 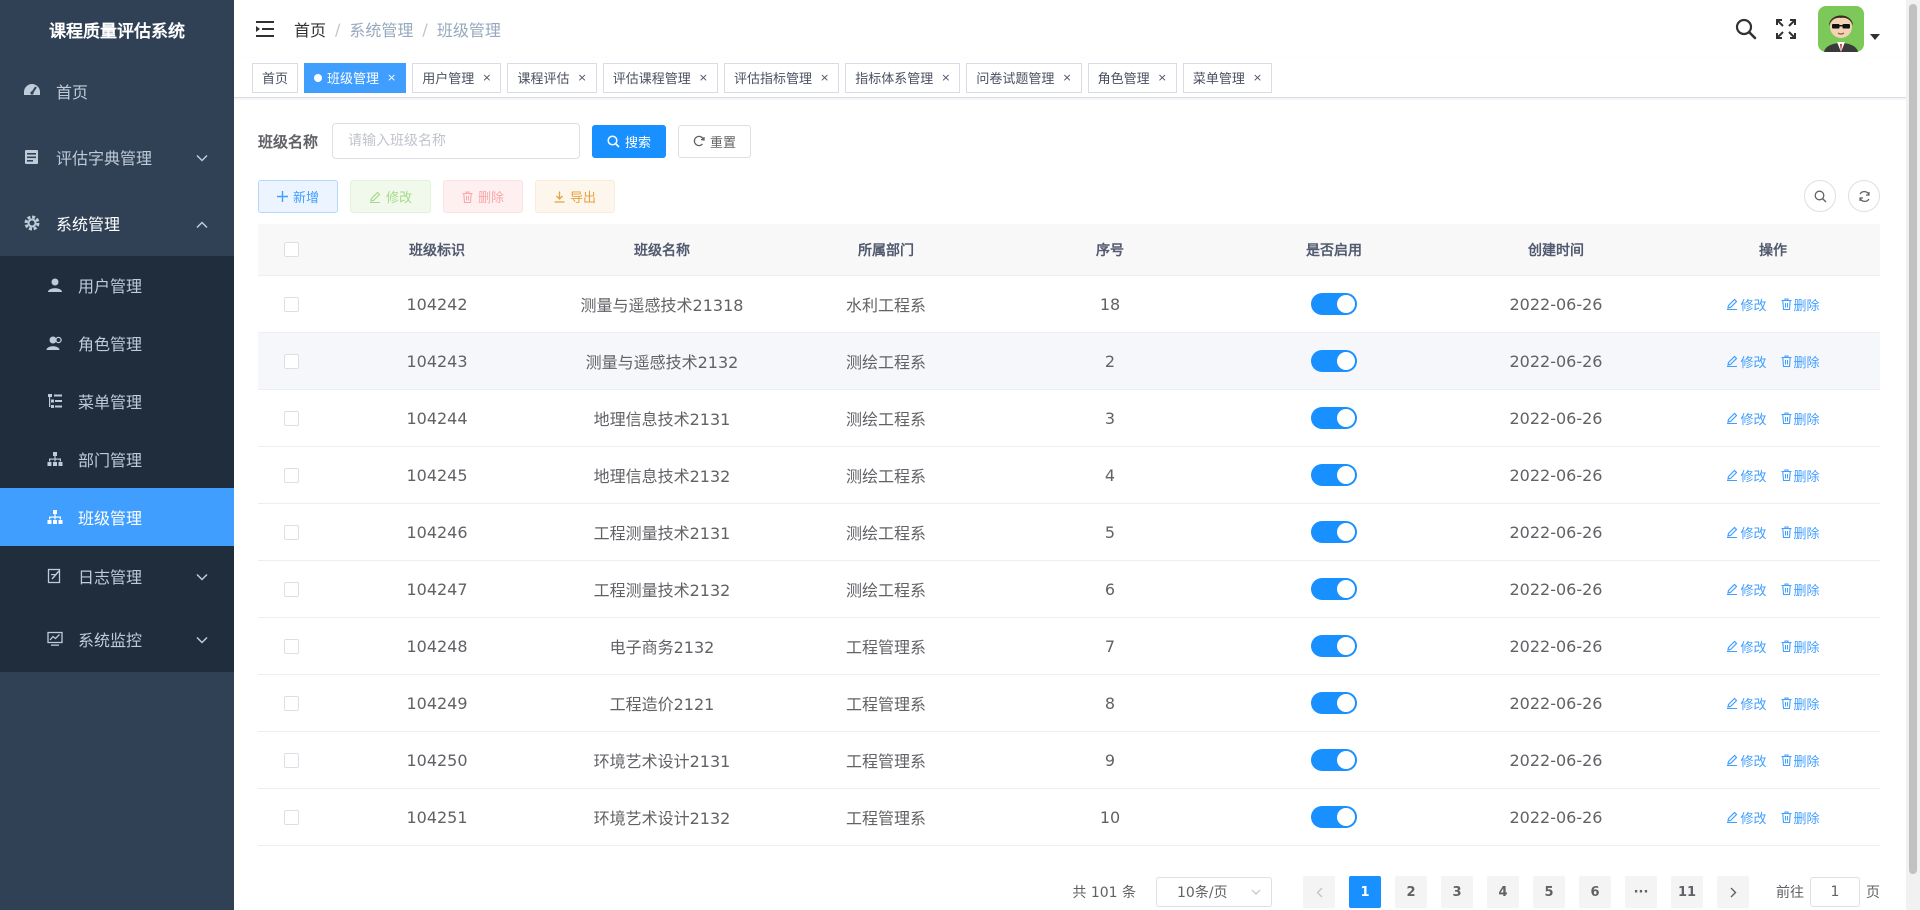 What do you see at coordinates (1069, 361) in the screenshot?
I see `table-row: 104243 测量与遥感技术2132 测绘工程系 2 2022-06-26 修改 删除` at bounding box center [1069, 361].